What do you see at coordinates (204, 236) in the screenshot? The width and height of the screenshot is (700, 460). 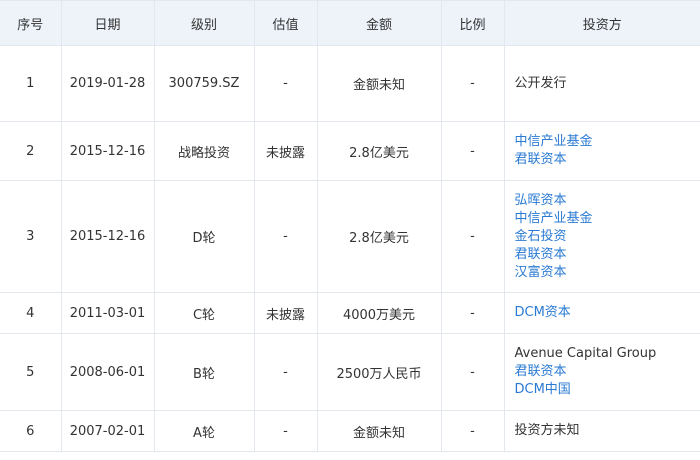 I see `cell-level: D轮` at bounding box center [204, 236].